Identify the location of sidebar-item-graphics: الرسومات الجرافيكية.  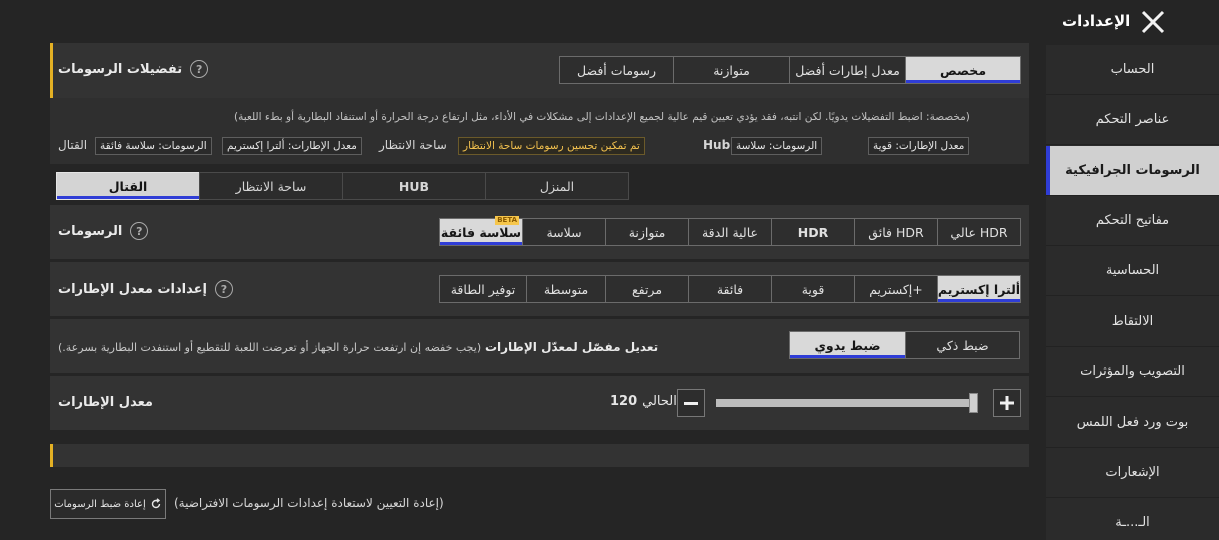
(1132, 171).